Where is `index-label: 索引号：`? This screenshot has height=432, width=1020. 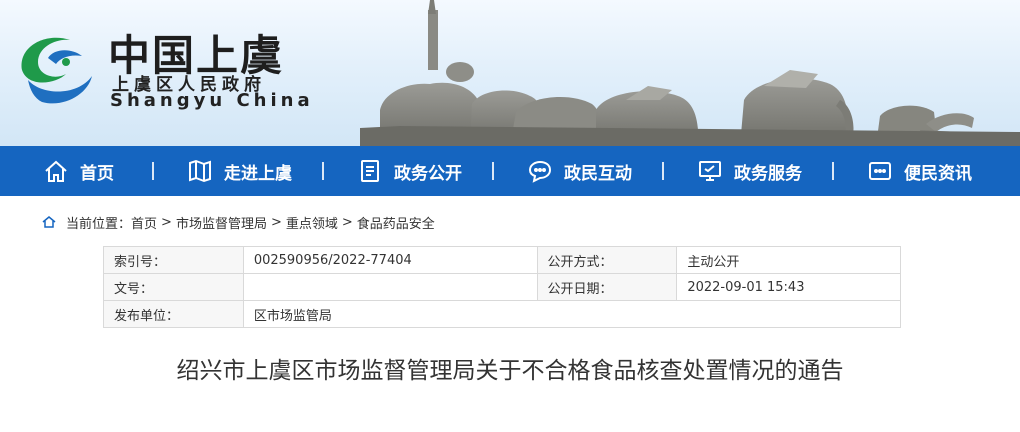
index-label: 索引号： is located at coordinates (173, 260).